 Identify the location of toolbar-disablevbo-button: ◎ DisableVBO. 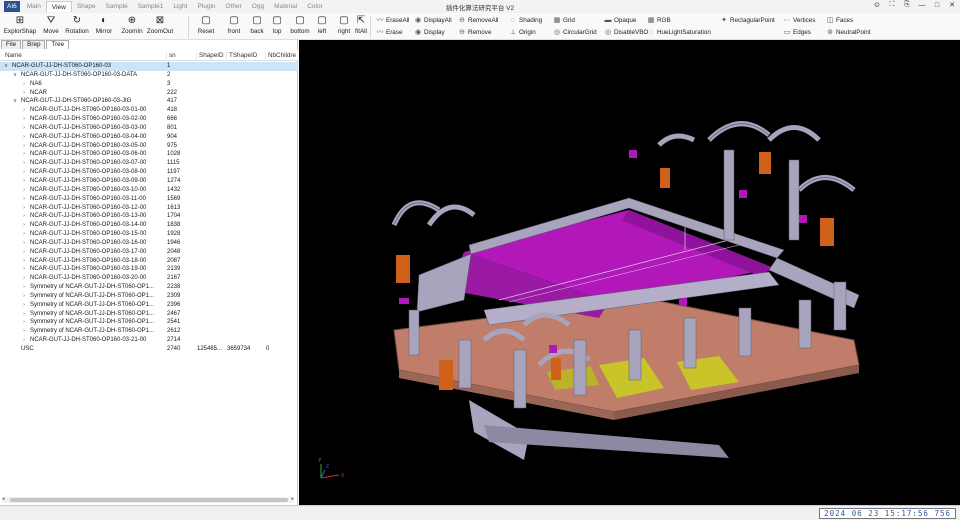
(626, 32).